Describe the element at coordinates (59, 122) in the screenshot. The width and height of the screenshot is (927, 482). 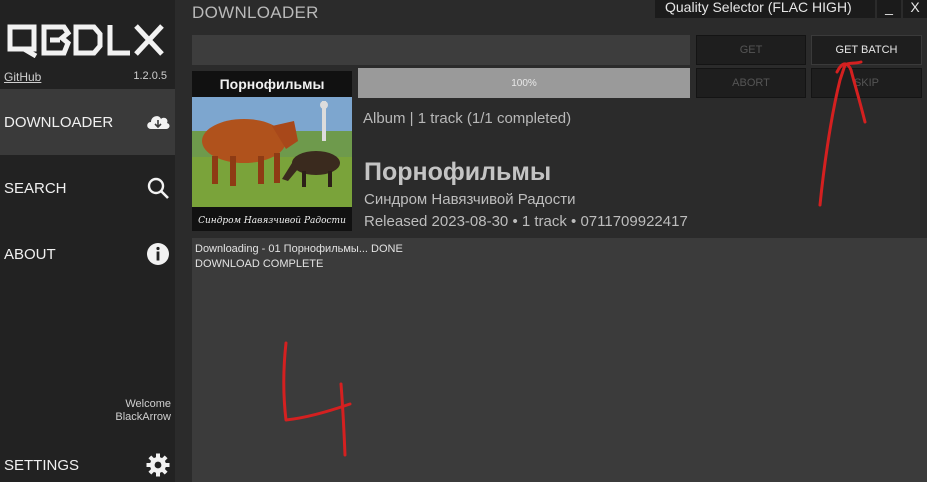
I see `sidebar-item-label: DOWNLOADER` at that location.